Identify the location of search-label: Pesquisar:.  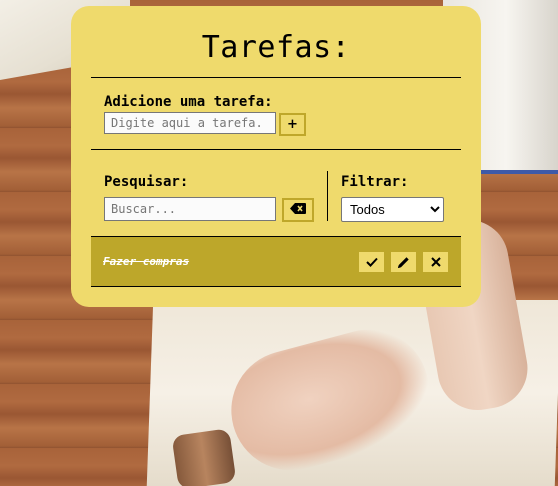
(146, 182).